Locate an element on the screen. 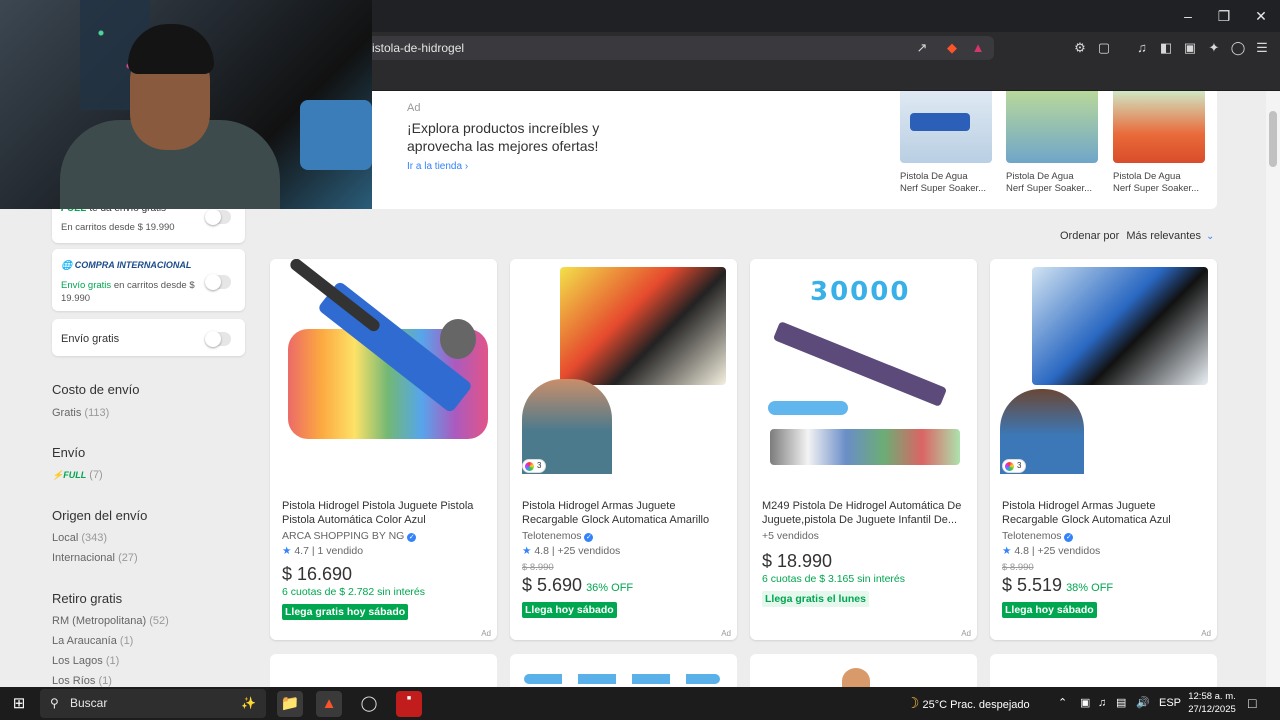 The height and width of the screenshot is (720, 1280). free-shipping-toggle is located at coordinates (218, 339).